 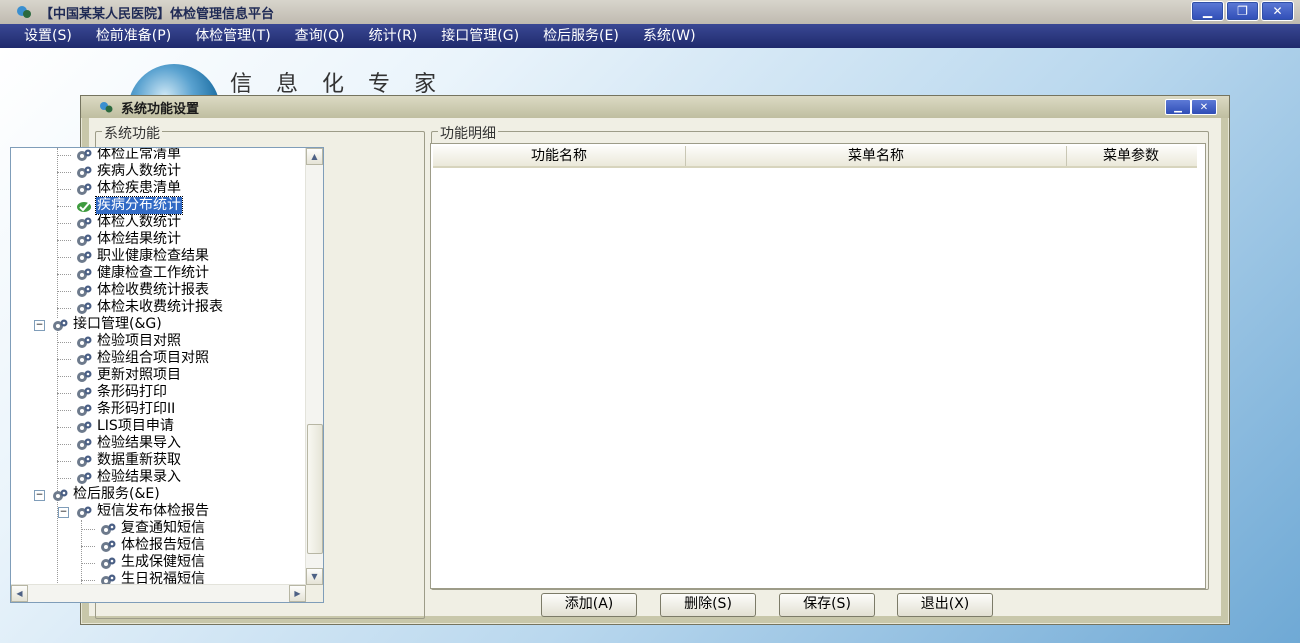 What do you see at coordinates (128, 375) in the screenshot?
I see `tree-item: 更新对照项目` at bounding box center [128, 375].